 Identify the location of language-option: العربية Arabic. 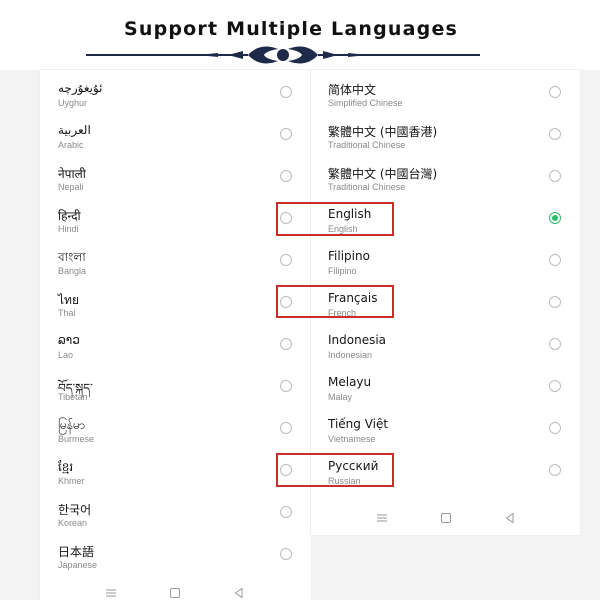
(175, 144).